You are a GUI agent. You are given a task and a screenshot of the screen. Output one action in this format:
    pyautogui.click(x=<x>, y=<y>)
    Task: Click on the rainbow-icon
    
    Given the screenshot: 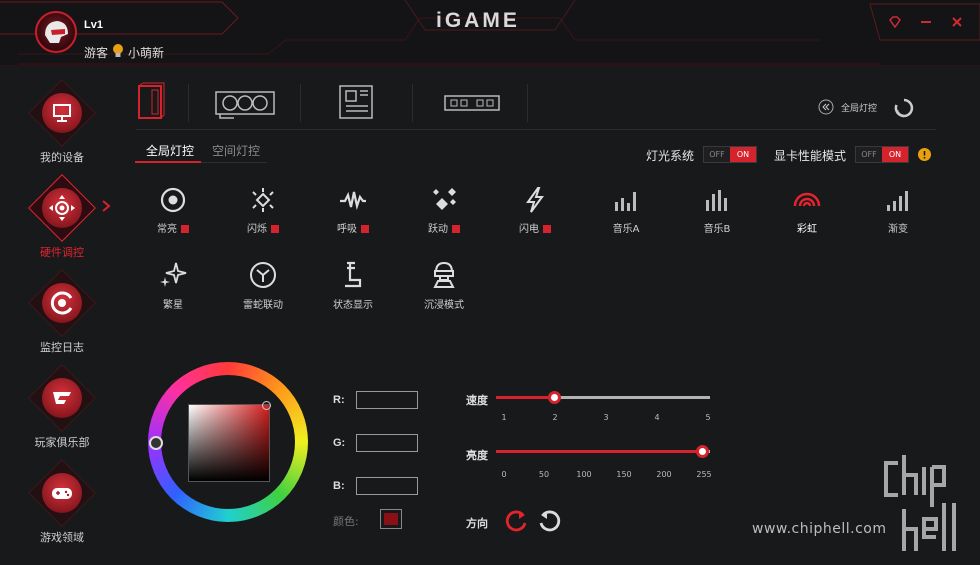 What is the action you would take?
    pyautogui.click(x=807, y=199)
    